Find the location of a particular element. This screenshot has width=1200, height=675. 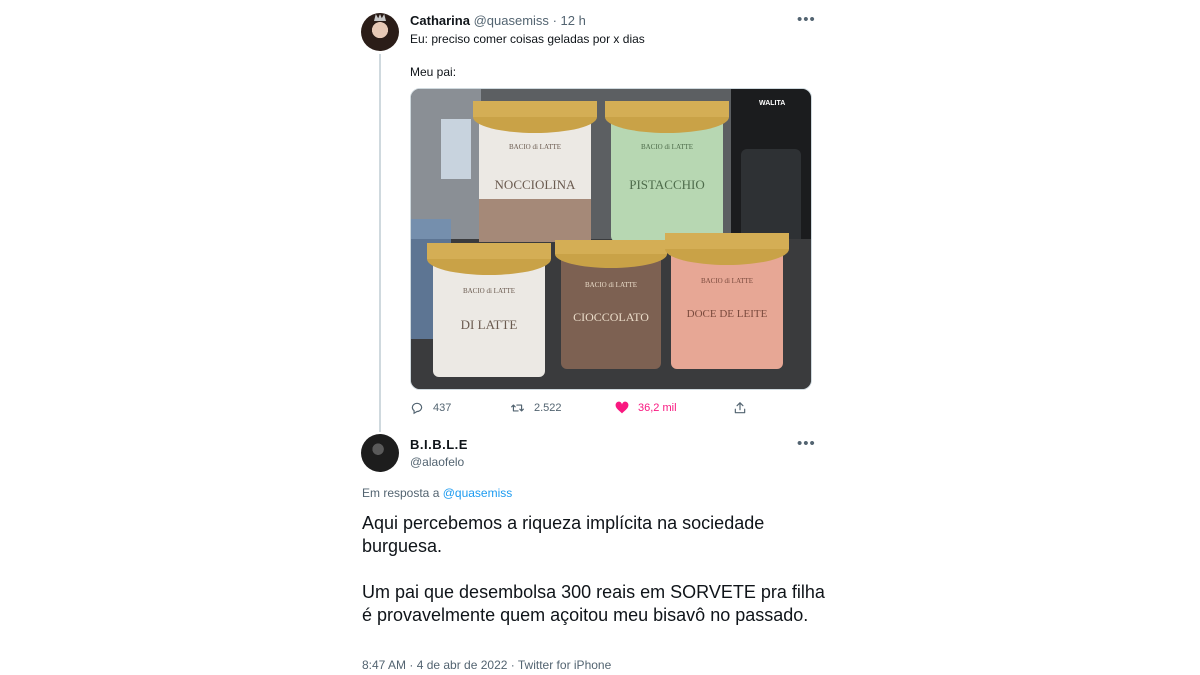

tweet-header: Catharina @quasemiss · 12 h is located at coordinates (498, 20).